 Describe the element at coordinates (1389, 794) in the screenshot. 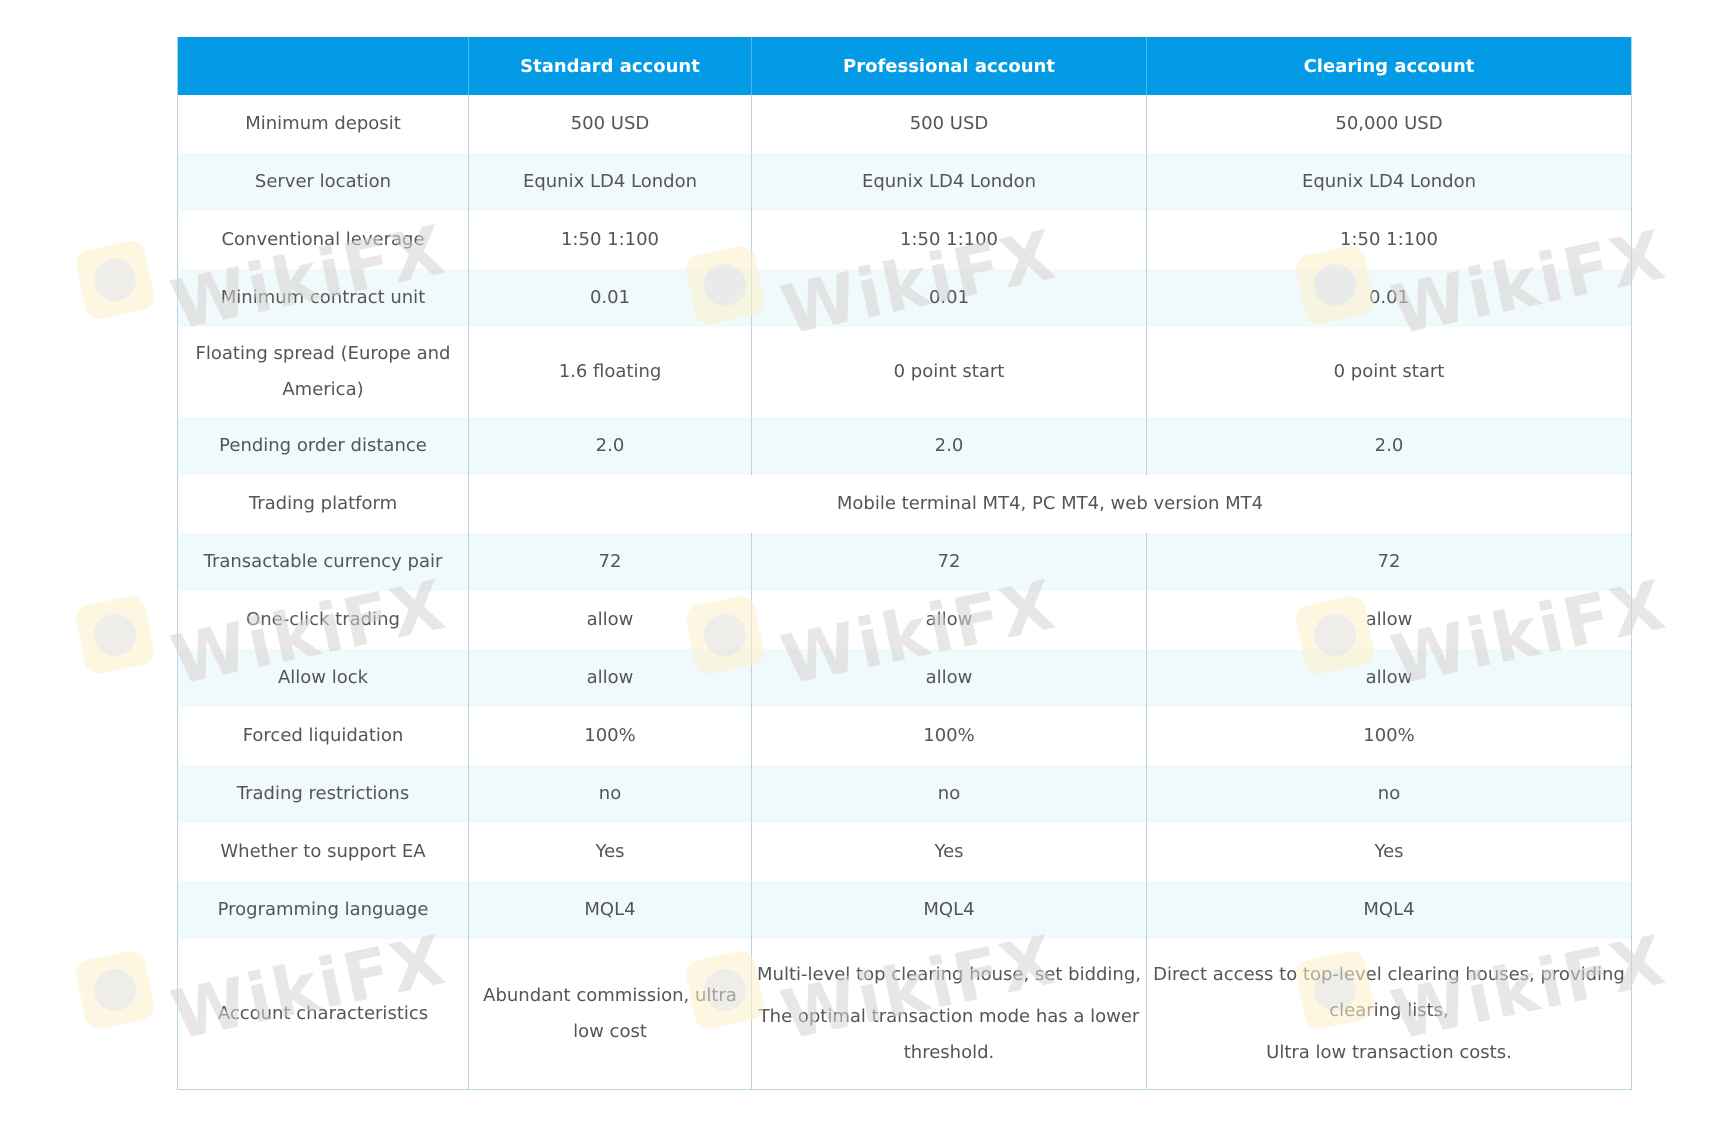

I see `cell-clearing: no` at that location.